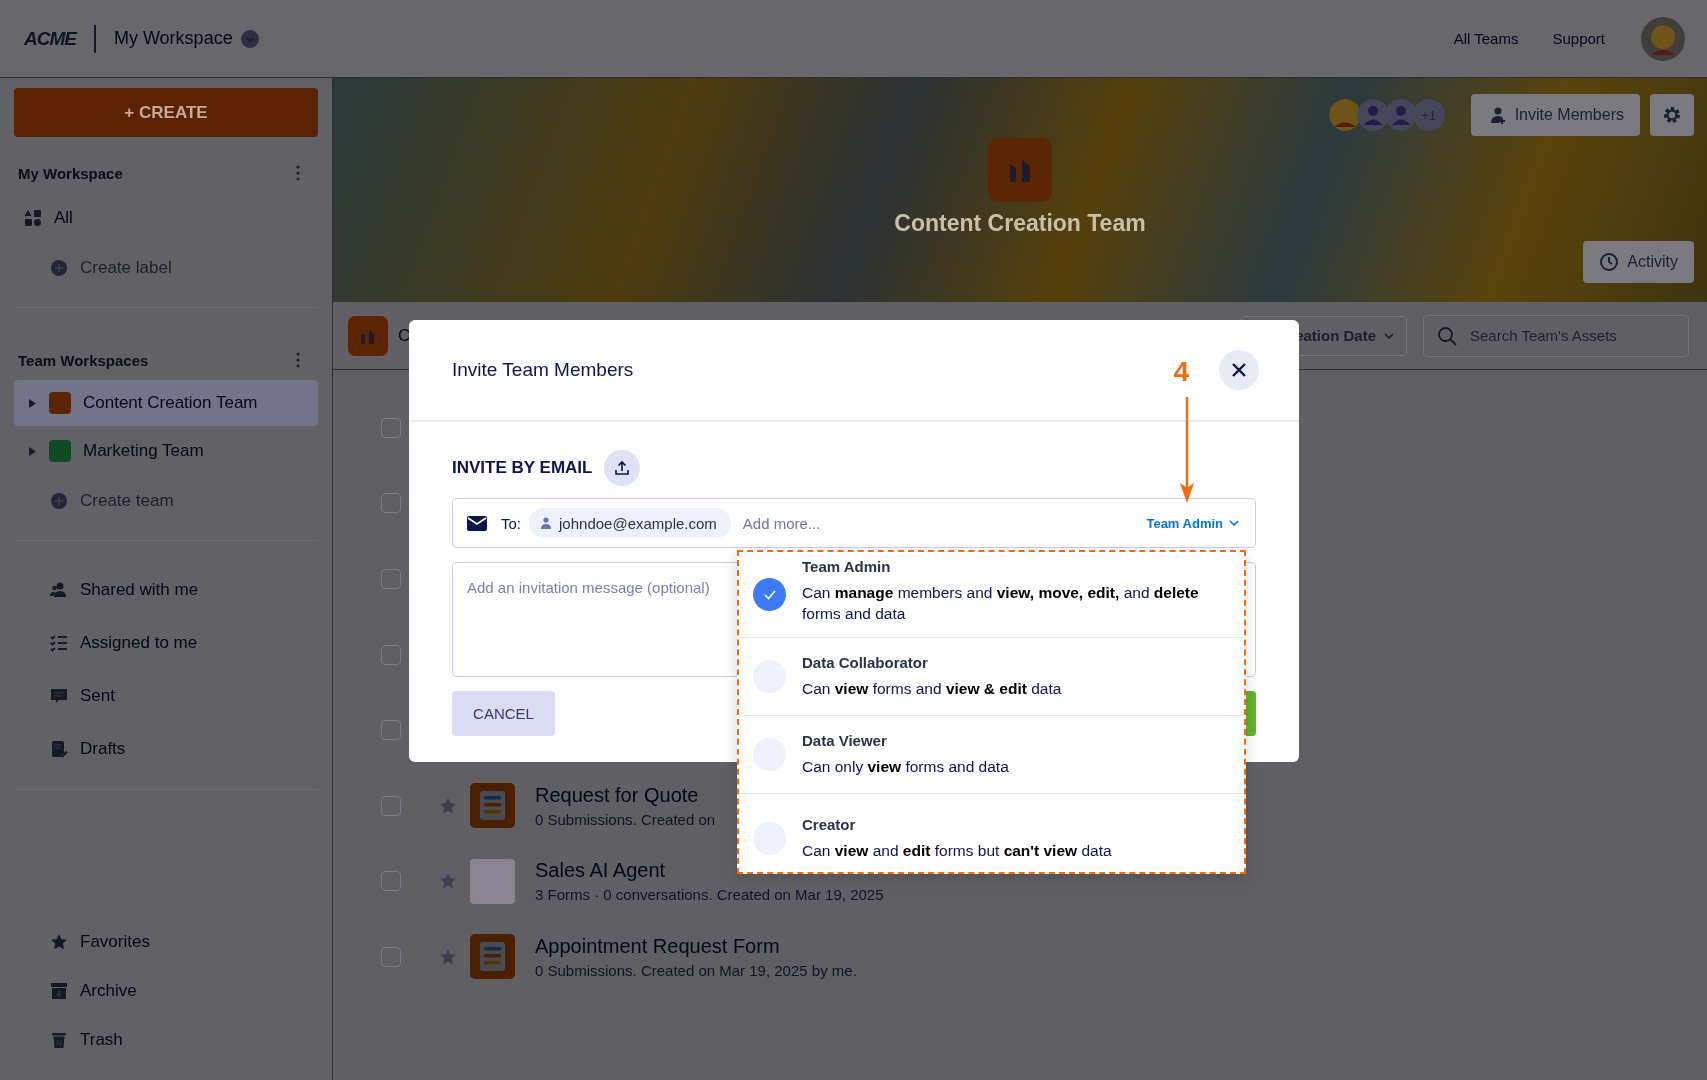 The width and height of the screenshot is (1707, 1080). What do you see at coordinates (696, 970) in the screenshot?
I see `asset-meta: 0 Submissions. Created on Mar 19, 2025 by me.` at bounding box center [696, 970].